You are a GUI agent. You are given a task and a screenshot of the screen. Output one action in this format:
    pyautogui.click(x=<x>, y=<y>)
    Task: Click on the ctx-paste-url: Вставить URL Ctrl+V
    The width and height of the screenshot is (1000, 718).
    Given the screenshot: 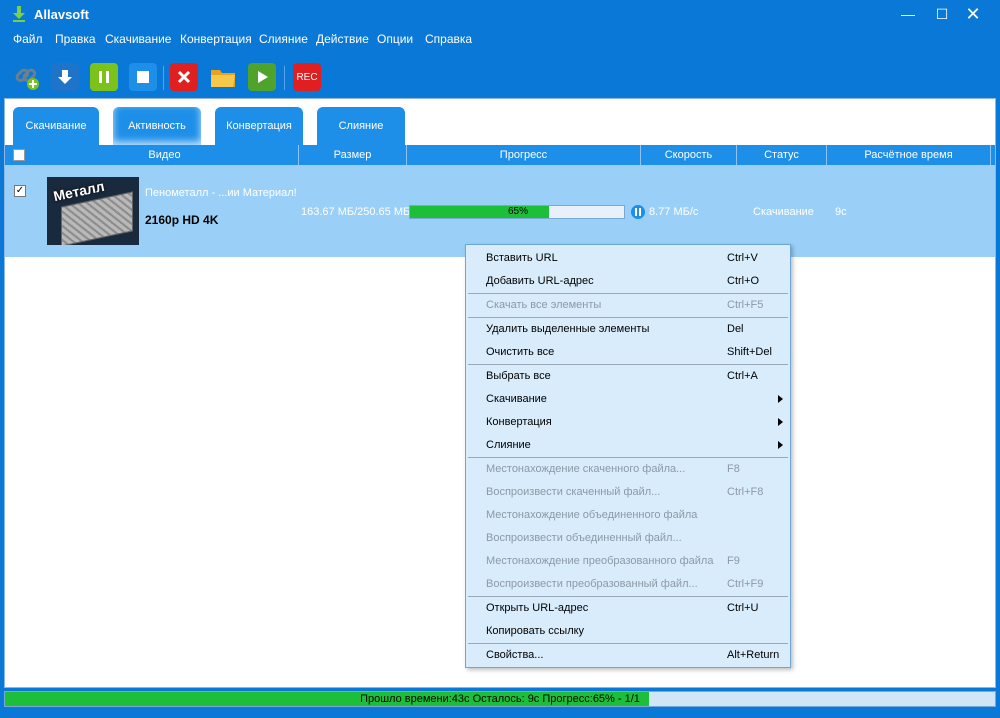 What is the action you would take?
    pyautogui.click(x=628, y=258)
    